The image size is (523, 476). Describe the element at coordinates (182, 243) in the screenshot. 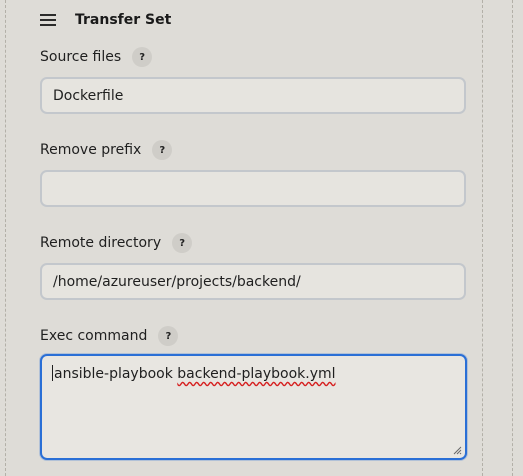

I see `remote-directory-help-icon: ?` at that location.